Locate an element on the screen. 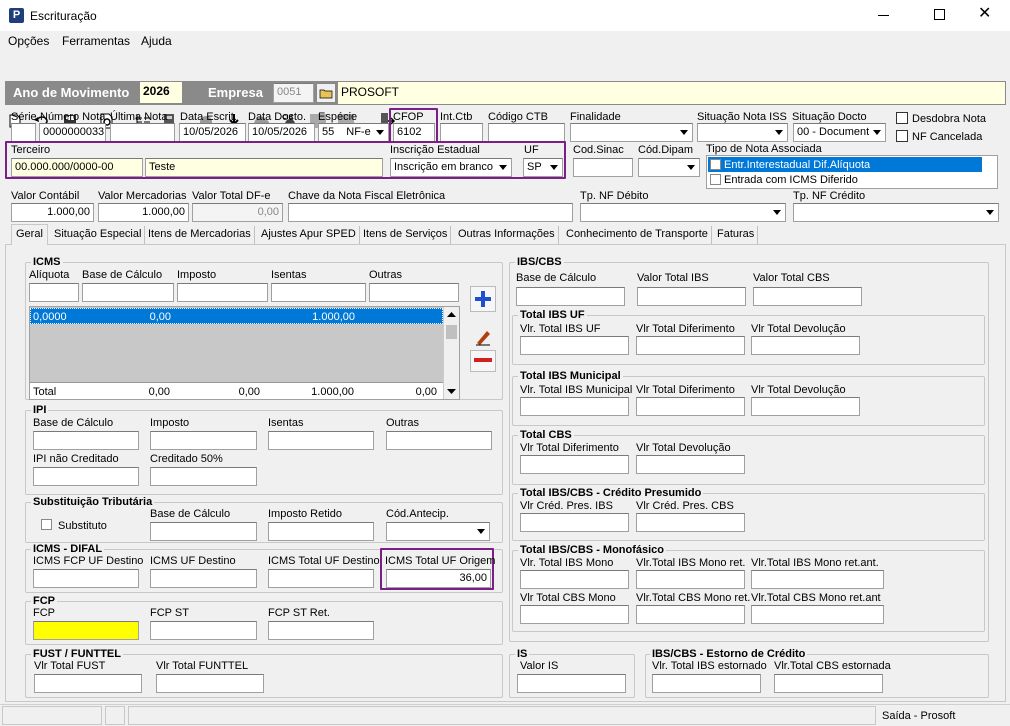  st-base-input is located at coordinates (203, 531).